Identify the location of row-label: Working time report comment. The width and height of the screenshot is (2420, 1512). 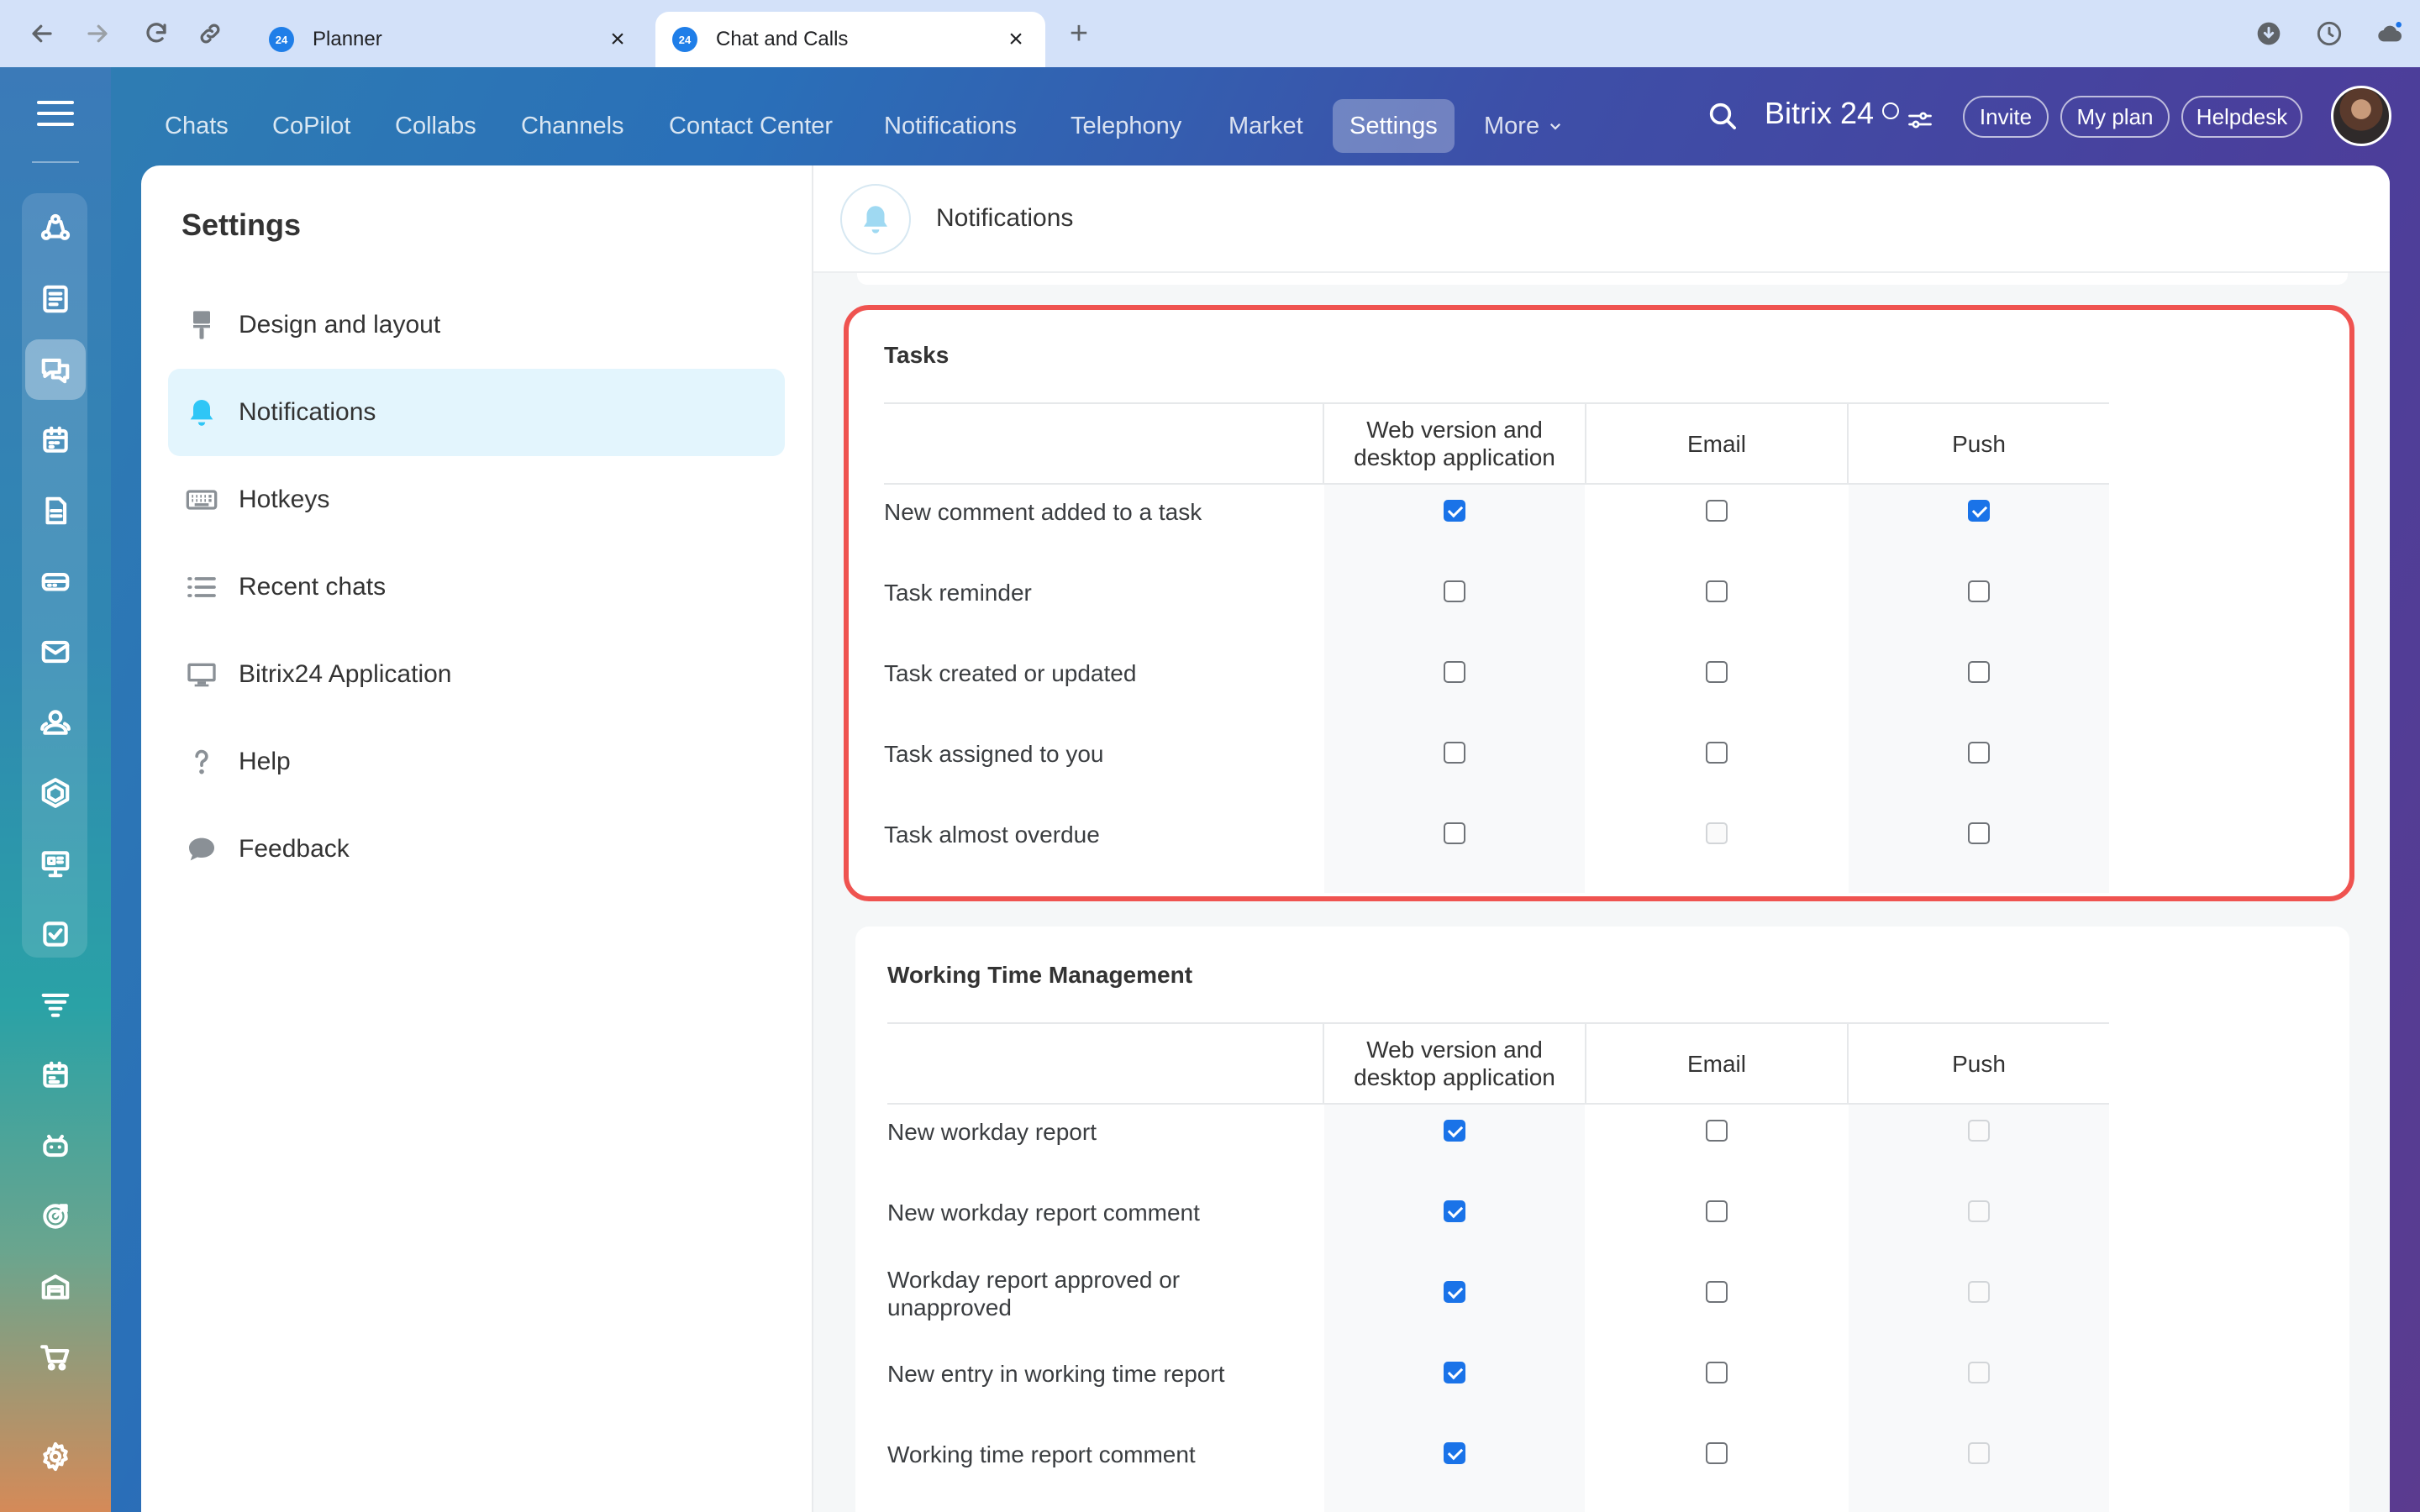
(1042, 1454).